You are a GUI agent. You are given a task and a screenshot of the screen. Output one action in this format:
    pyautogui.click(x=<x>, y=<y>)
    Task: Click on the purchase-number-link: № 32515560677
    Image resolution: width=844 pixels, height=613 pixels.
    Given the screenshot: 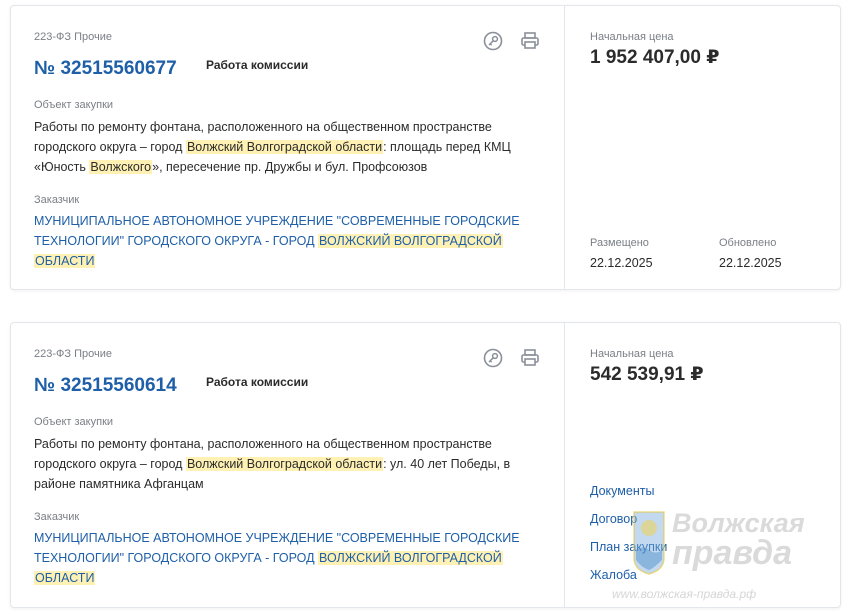 What is the action you would take?
    pyautogui.click(x=105, y=69)
    